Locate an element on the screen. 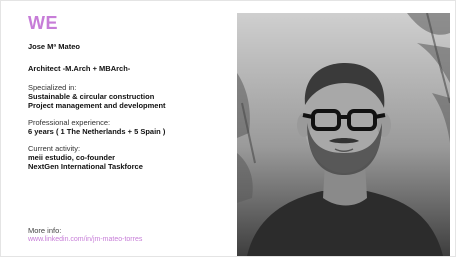 The height and width of the screenshot is (257, 456). activity-item: NextGen International Taskforce is located at coordinates (85, 166).